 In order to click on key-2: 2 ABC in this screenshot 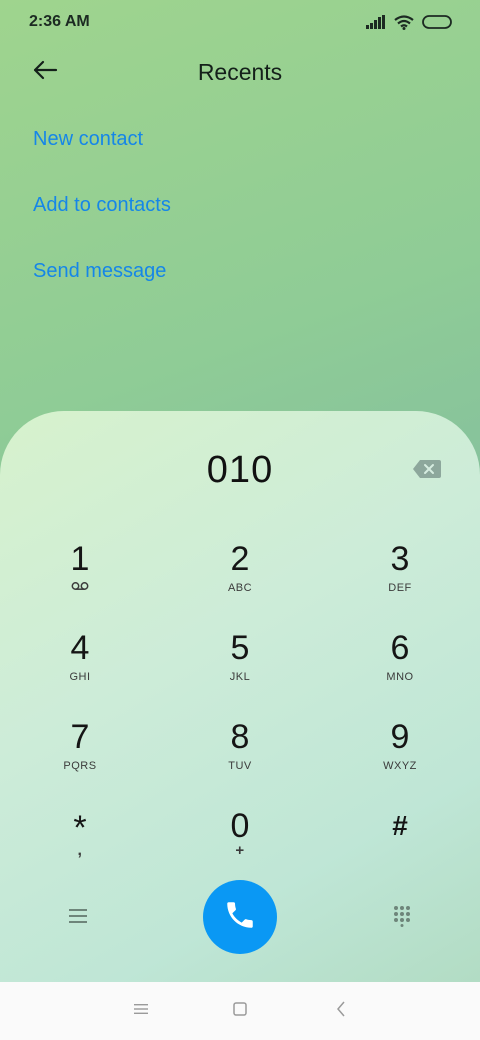, I will do `click(240, 579)`.